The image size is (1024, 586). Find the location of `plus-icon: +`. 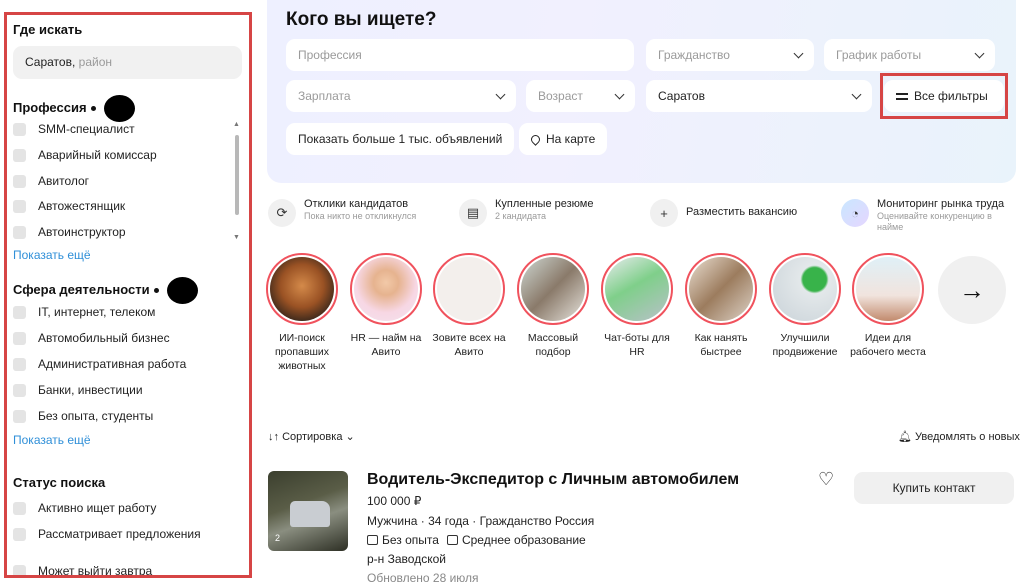

plus-icon: + is located at coordinates (664, 213).